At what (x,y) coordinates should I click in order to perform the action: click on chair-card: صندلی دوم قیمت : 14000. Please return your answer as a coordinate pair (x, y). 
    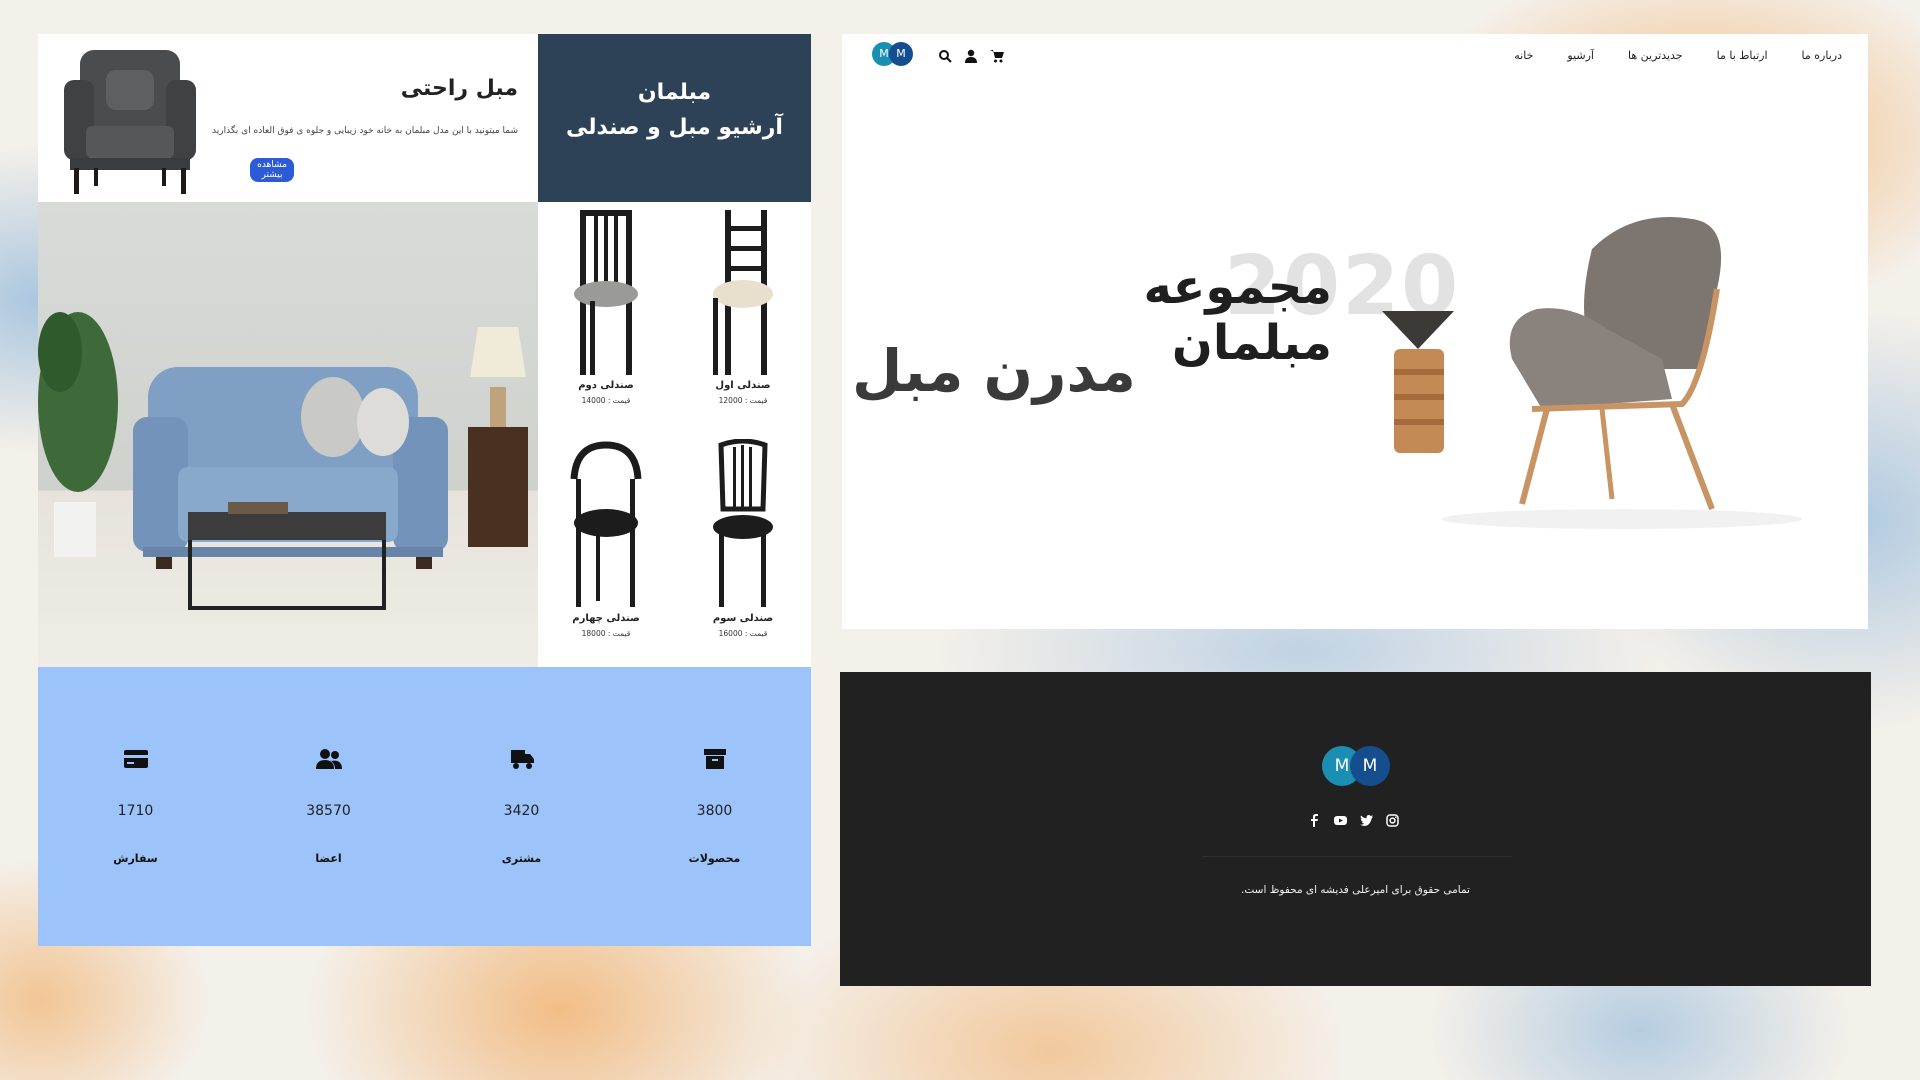
    Looking at the image, I should click on (606, 318).